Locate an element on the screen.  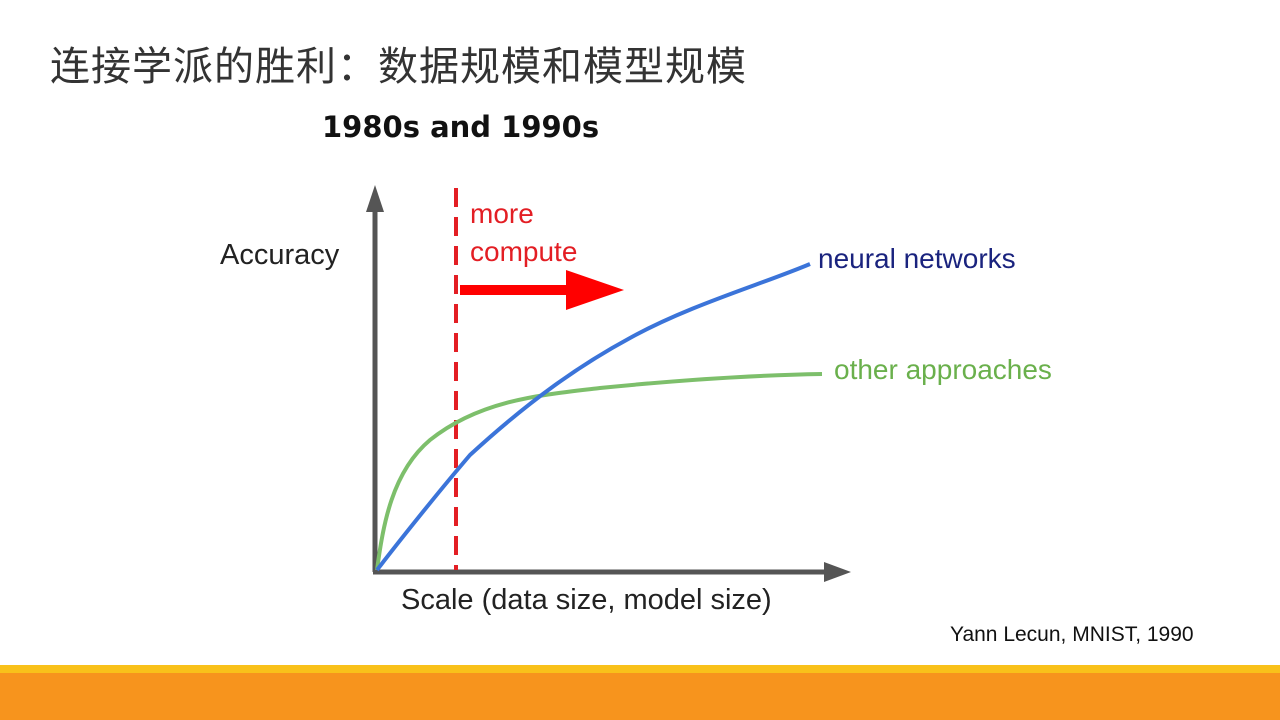
y-axis-arrowhead is located at coordinates (375, 198).